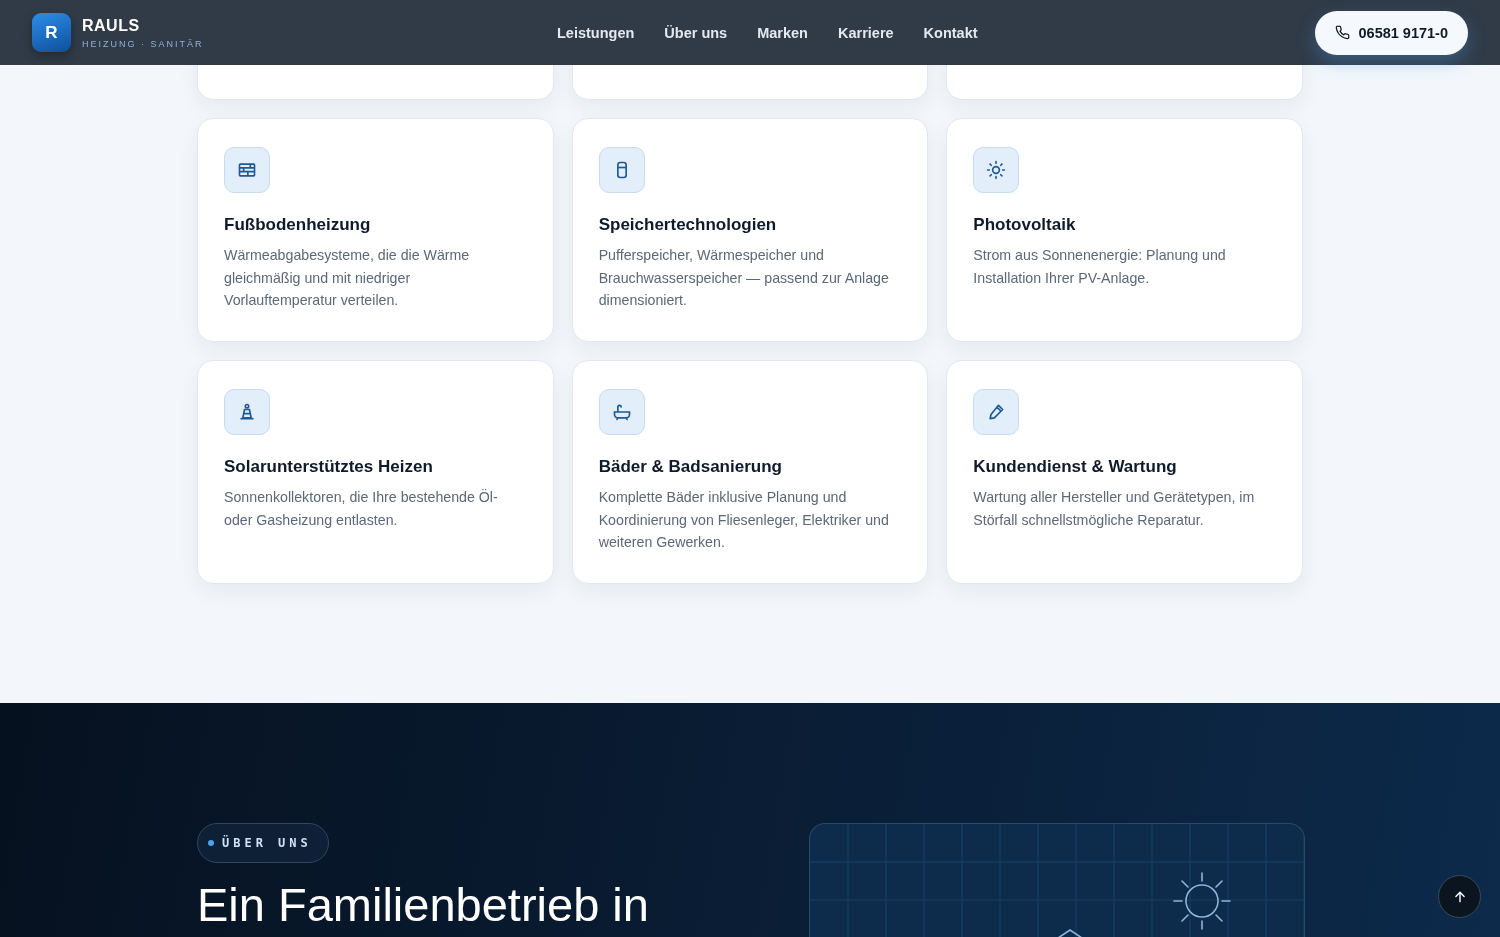  What do you see at coordinates (996, 412) in the screenshot?
I see `pen-icon` at bounding box center [996, 412].